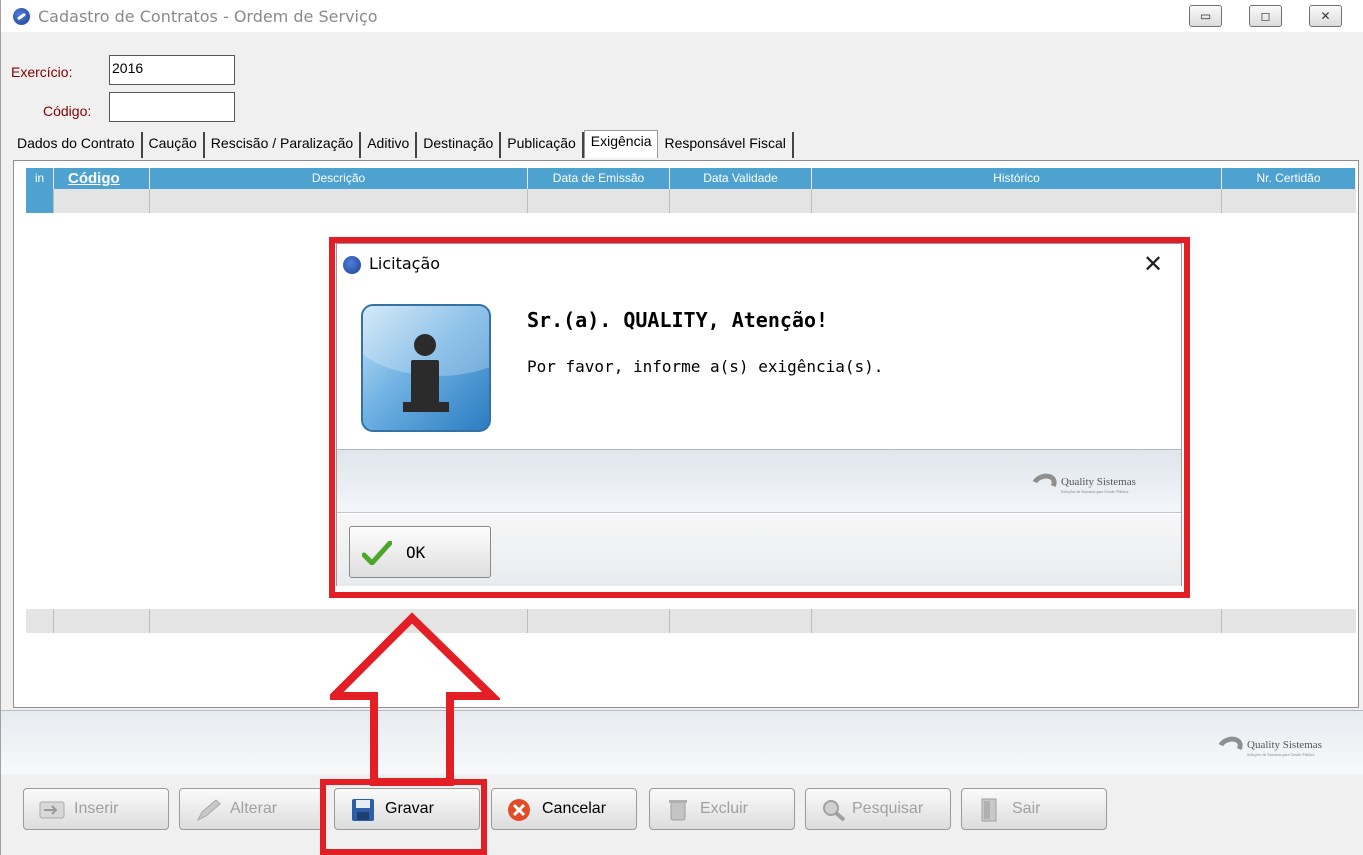 The image size is (1363, 855). Describe the element at coordinates (1017, 178) in the screenshot. I see `col-historico: Histórico` at that location.